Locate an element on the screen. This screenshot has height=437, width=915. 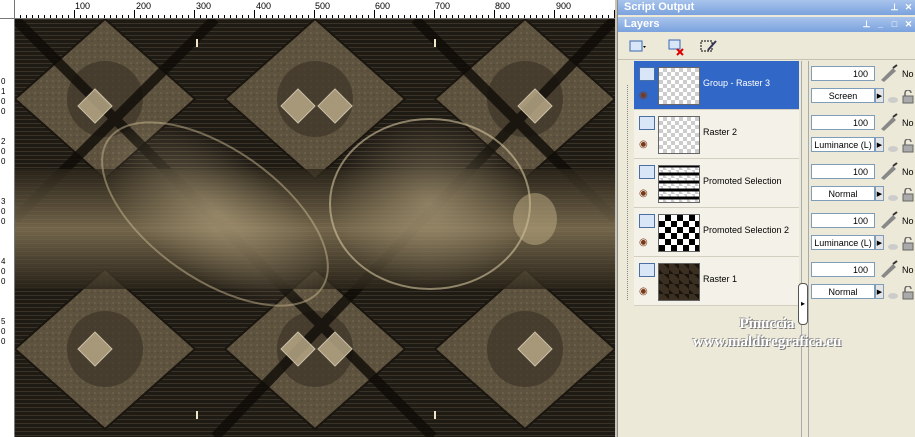
ruler-label: 700 is located at coordinates (443, 6).